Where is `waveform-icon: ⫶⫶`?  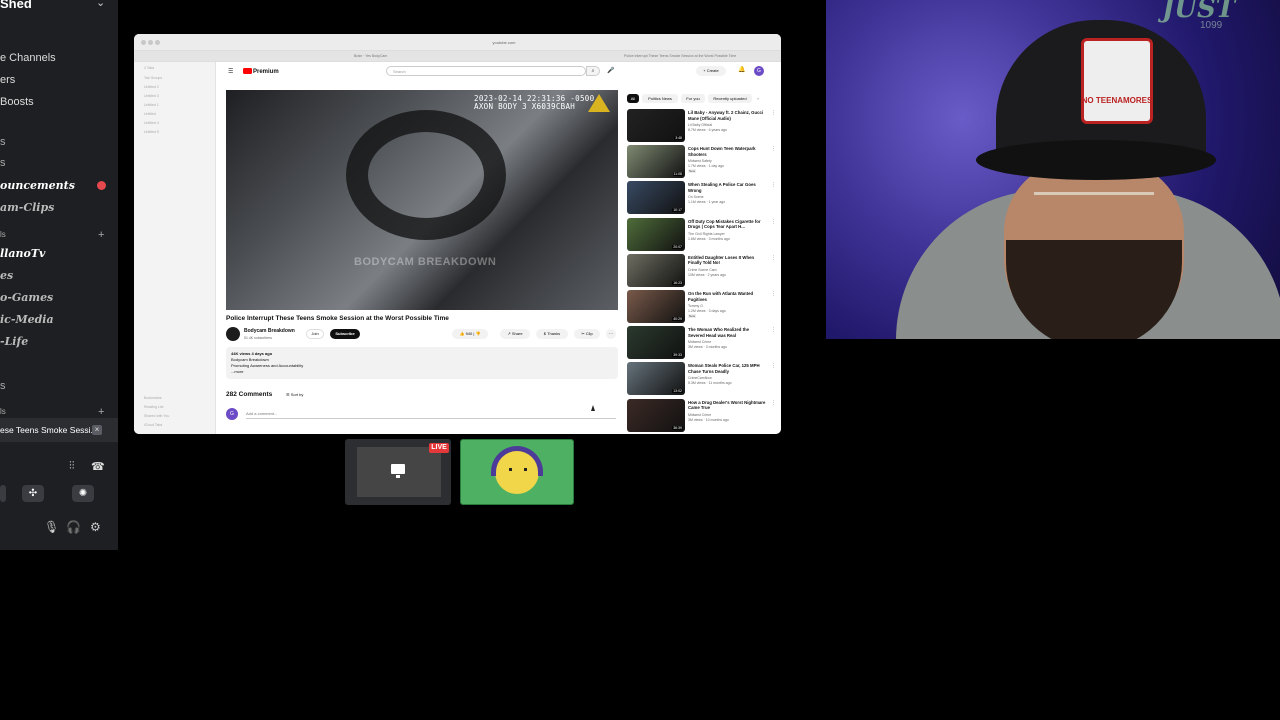
waveform-icon: ⫶⫶ is located at coordinates (72, 466).